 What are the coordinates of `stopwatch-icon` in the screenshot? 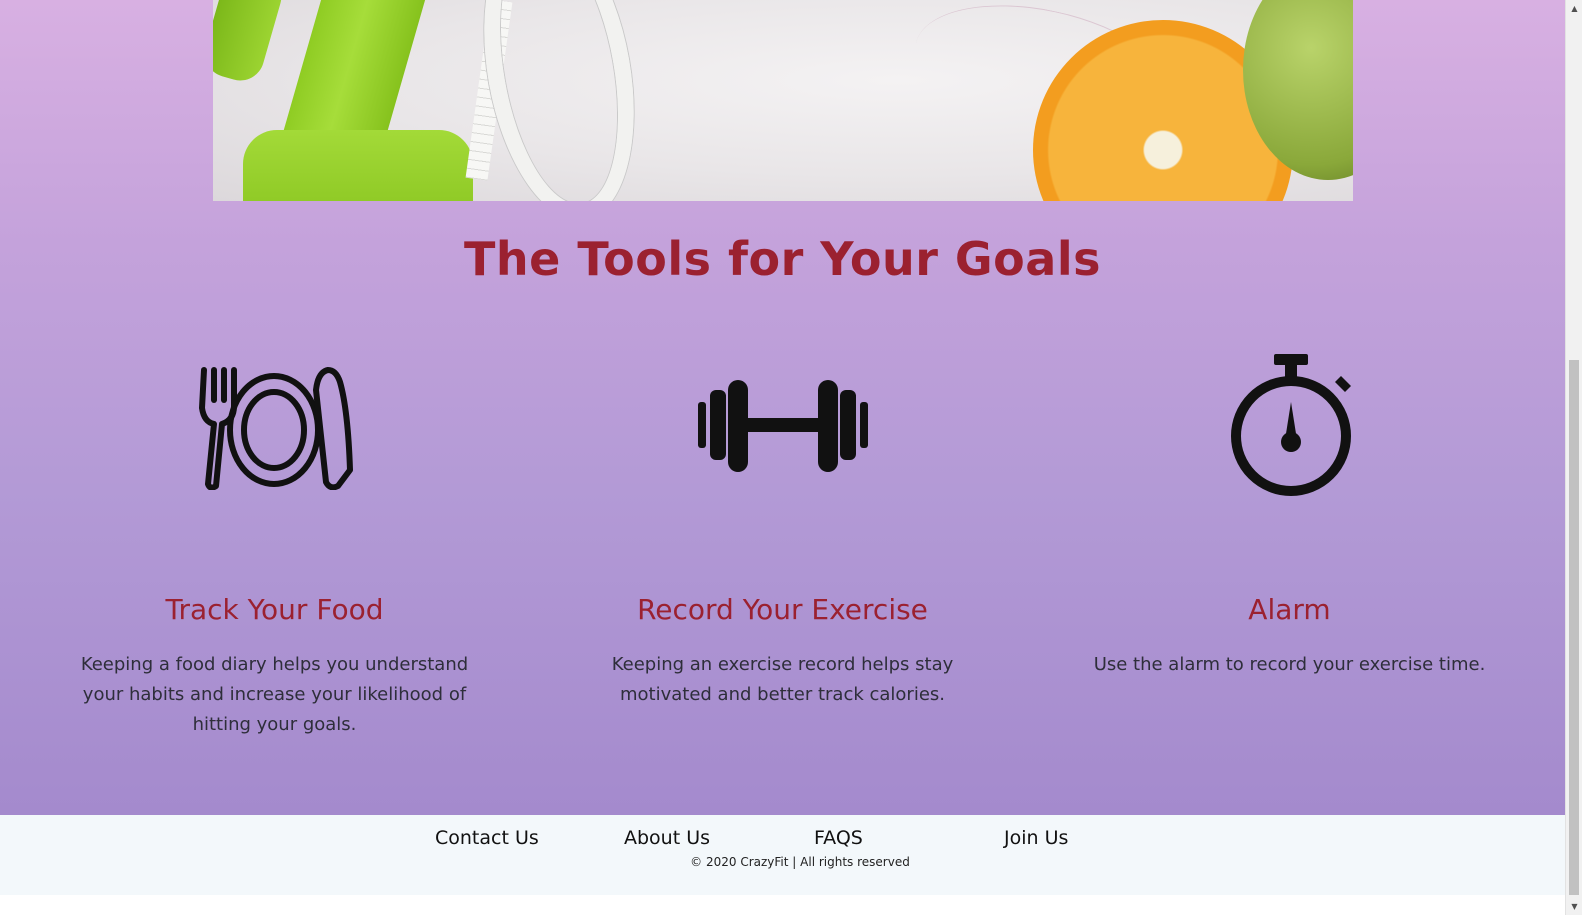 It's located at (1290, 425).